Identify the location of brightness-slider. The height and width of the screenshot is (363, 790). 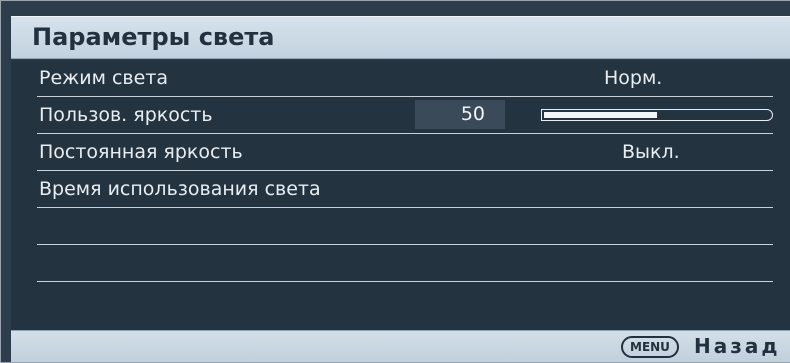
(657, 115).